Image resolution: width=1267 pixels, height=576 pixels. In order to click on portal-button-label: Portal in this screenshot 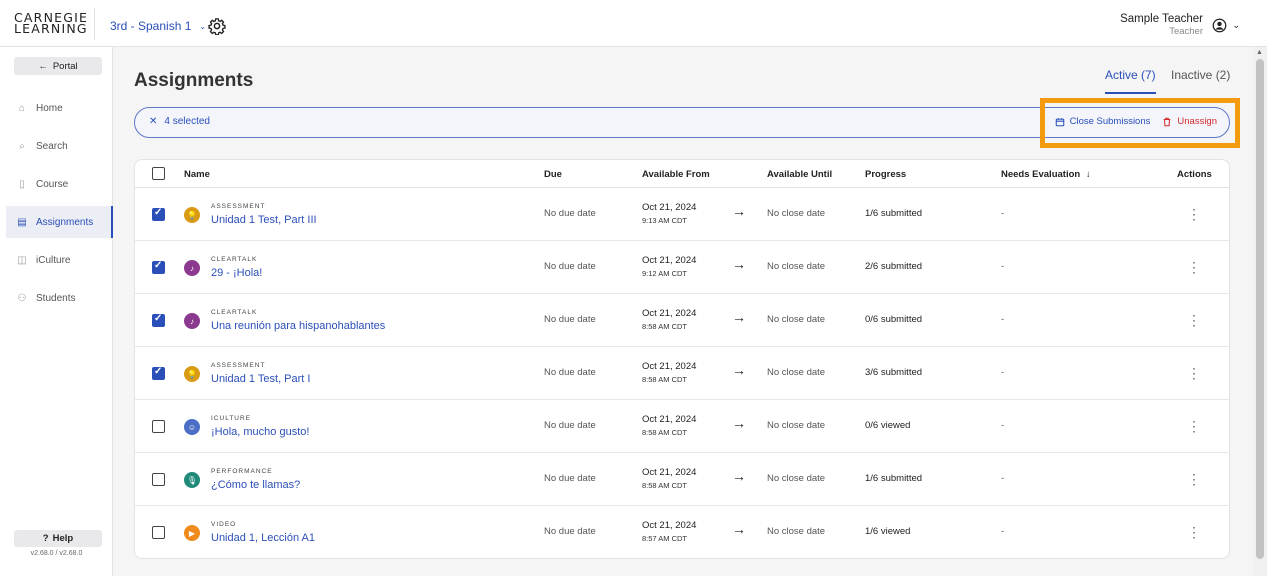, I will do `click(65, 66)`.